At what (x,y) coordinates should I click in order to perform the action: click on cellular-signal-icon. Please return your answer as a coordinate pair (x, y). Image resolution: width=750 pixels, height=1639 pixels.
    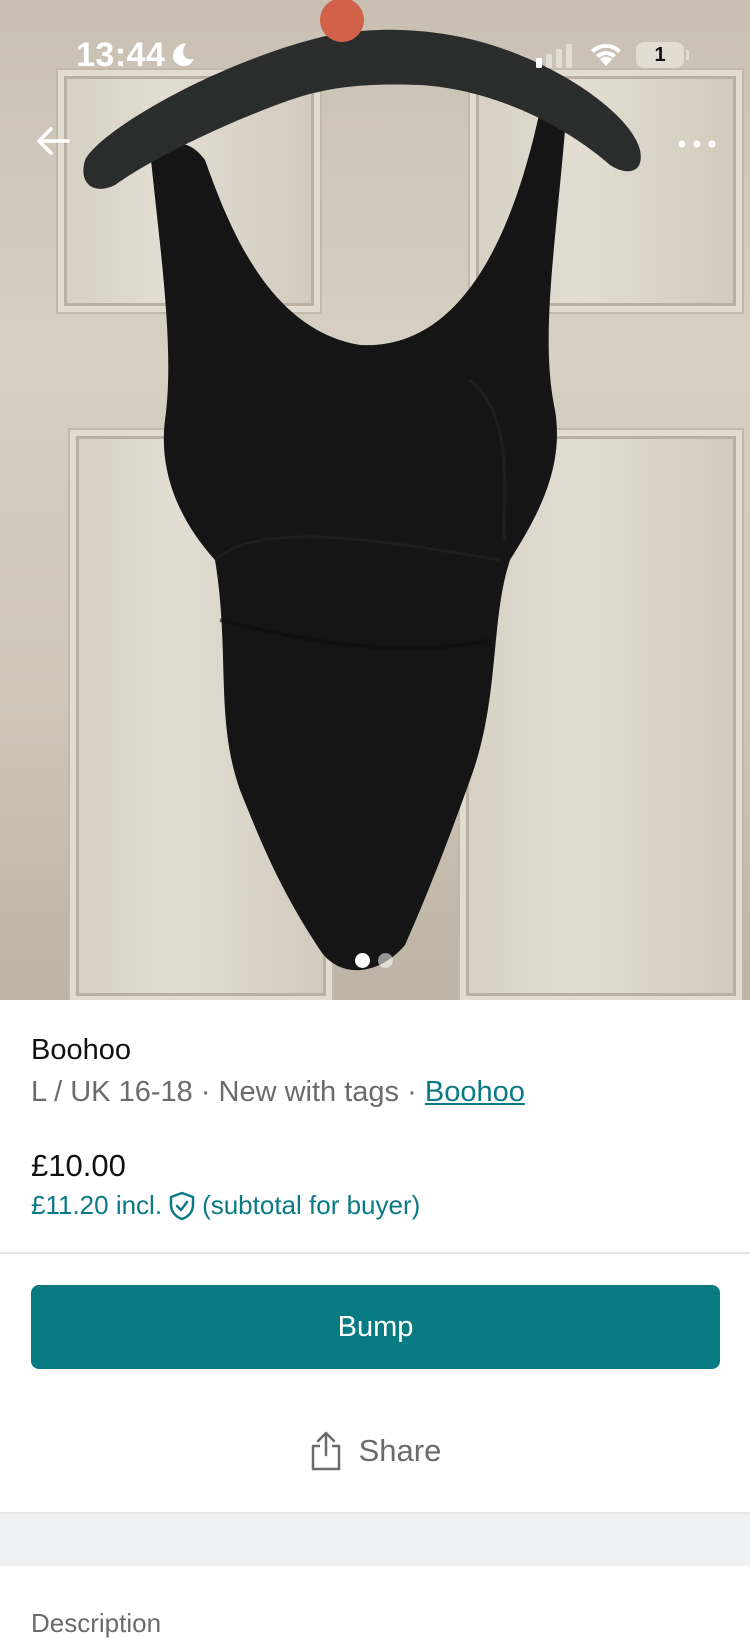
    Looking at the image, I should click on (554, 56).